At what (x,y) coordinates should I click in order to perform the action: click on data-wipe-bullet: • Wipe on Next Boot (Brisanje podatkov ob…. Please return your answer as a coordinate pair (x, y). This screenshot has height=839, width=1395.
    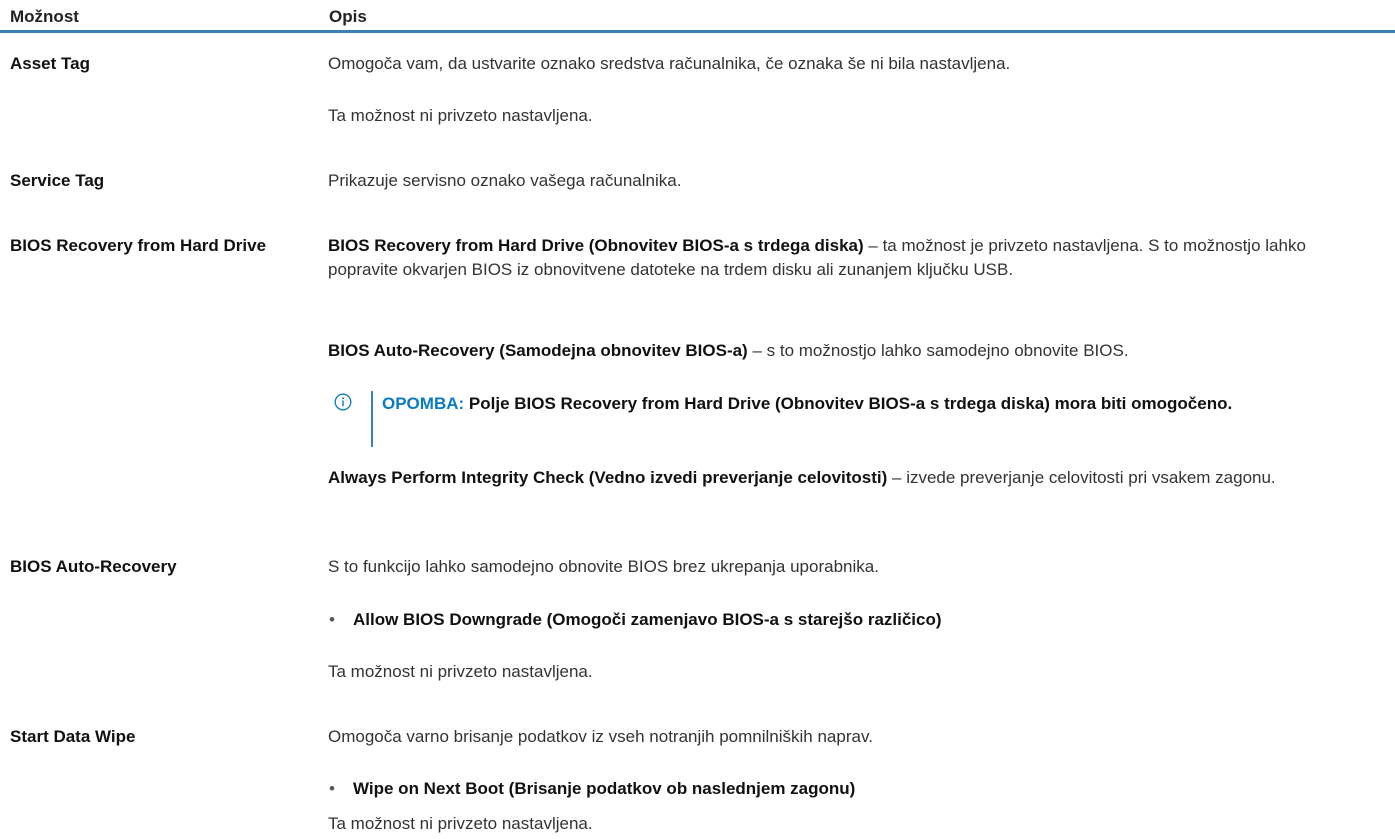
    Looking at the image, I should click on (592, 789).